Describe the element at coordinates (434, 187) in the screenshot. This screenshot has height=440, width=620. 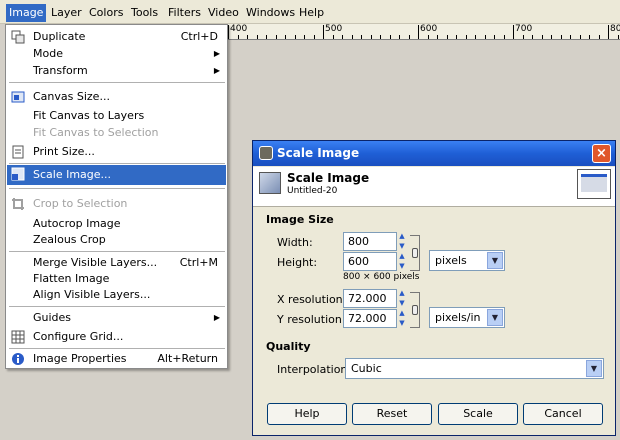
I see `dialog-header: Scale Image Untitled-20` at that location.